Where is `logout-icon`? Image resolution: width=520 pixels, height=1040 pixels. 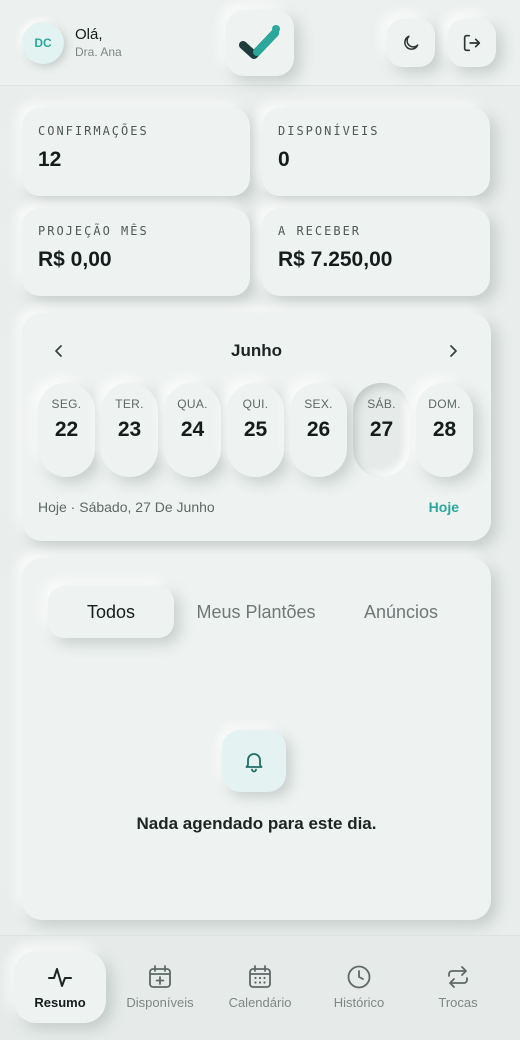
logout-icon is located at coordinates (472, 43).